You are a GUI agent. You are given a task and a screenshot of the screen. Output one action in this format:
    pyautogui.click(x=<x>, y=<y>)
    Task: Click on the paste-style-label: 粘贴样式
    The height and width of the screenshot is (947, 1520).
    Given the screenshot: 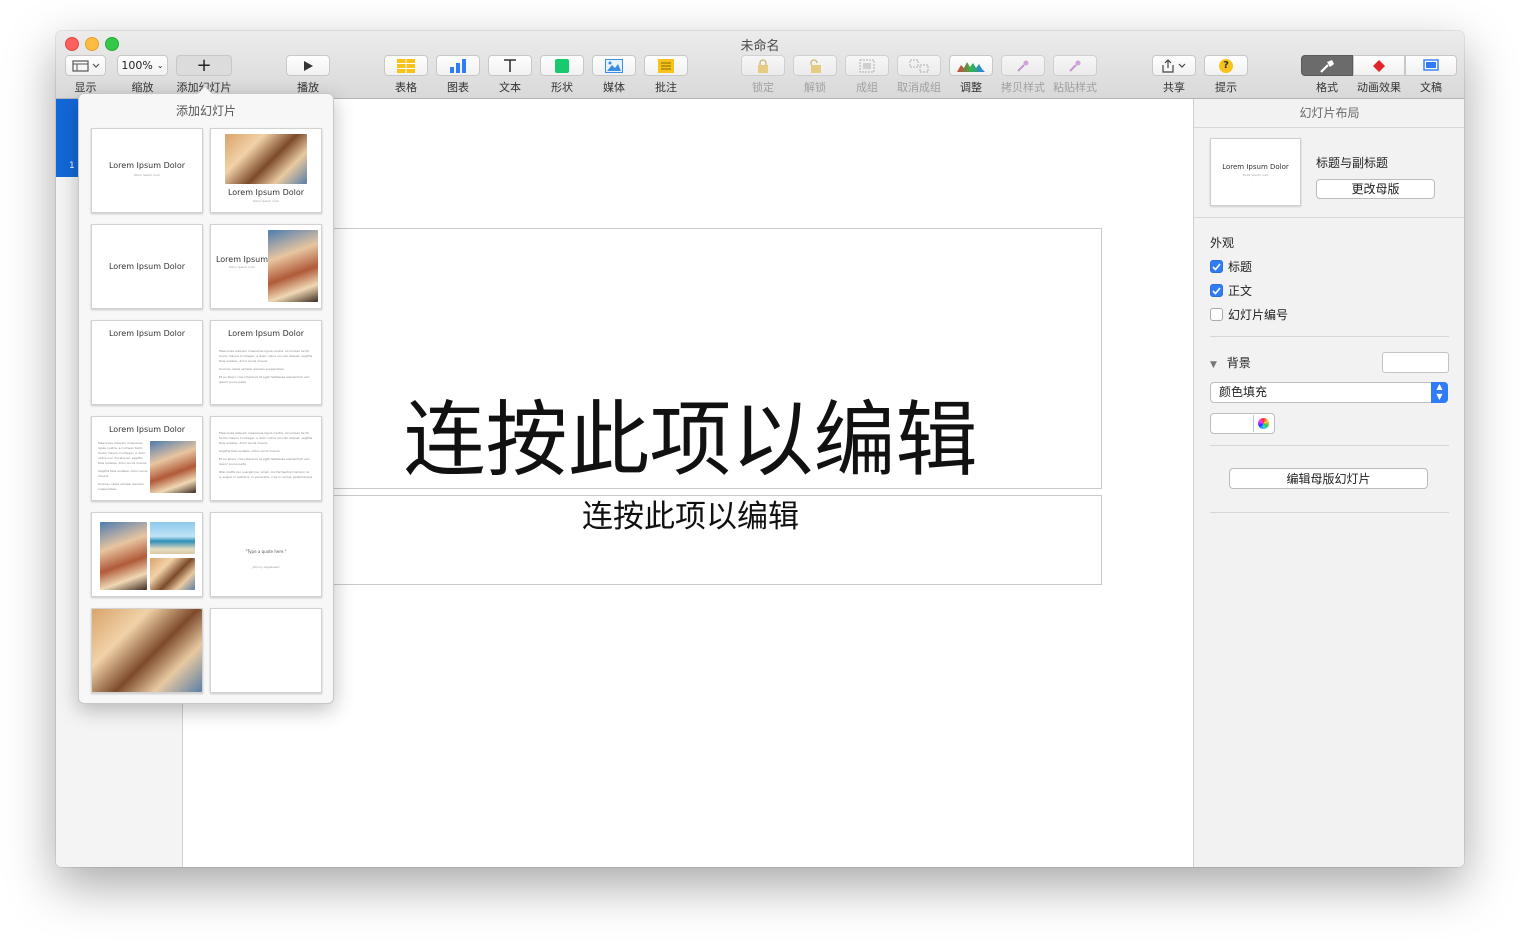 What is the action you would take?
    pyautogui.click(x=1075, y=87)
    